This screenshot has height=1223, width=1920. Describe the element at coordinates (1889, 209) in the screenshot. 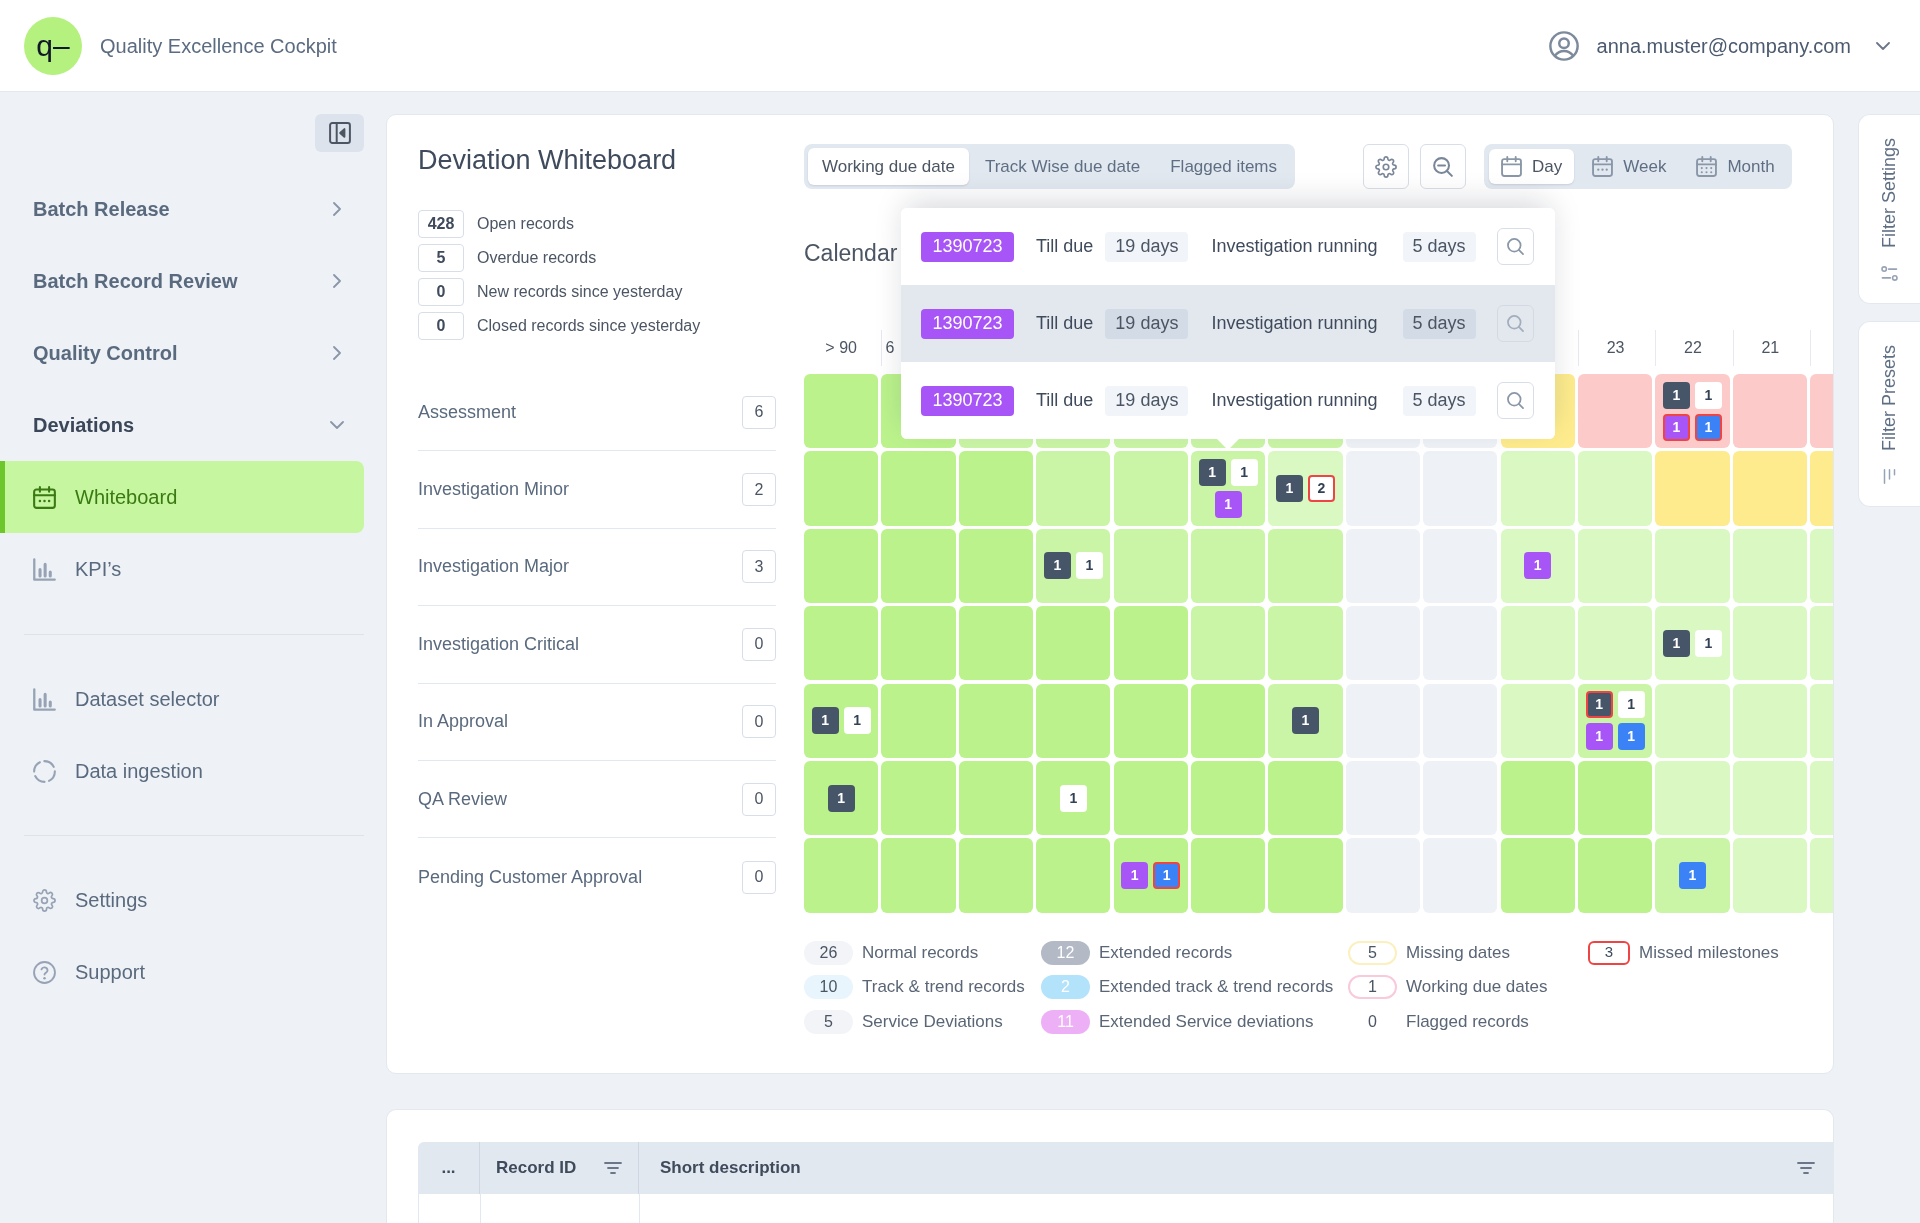

I see `side-panel-tab: Filter Settings` at that location.